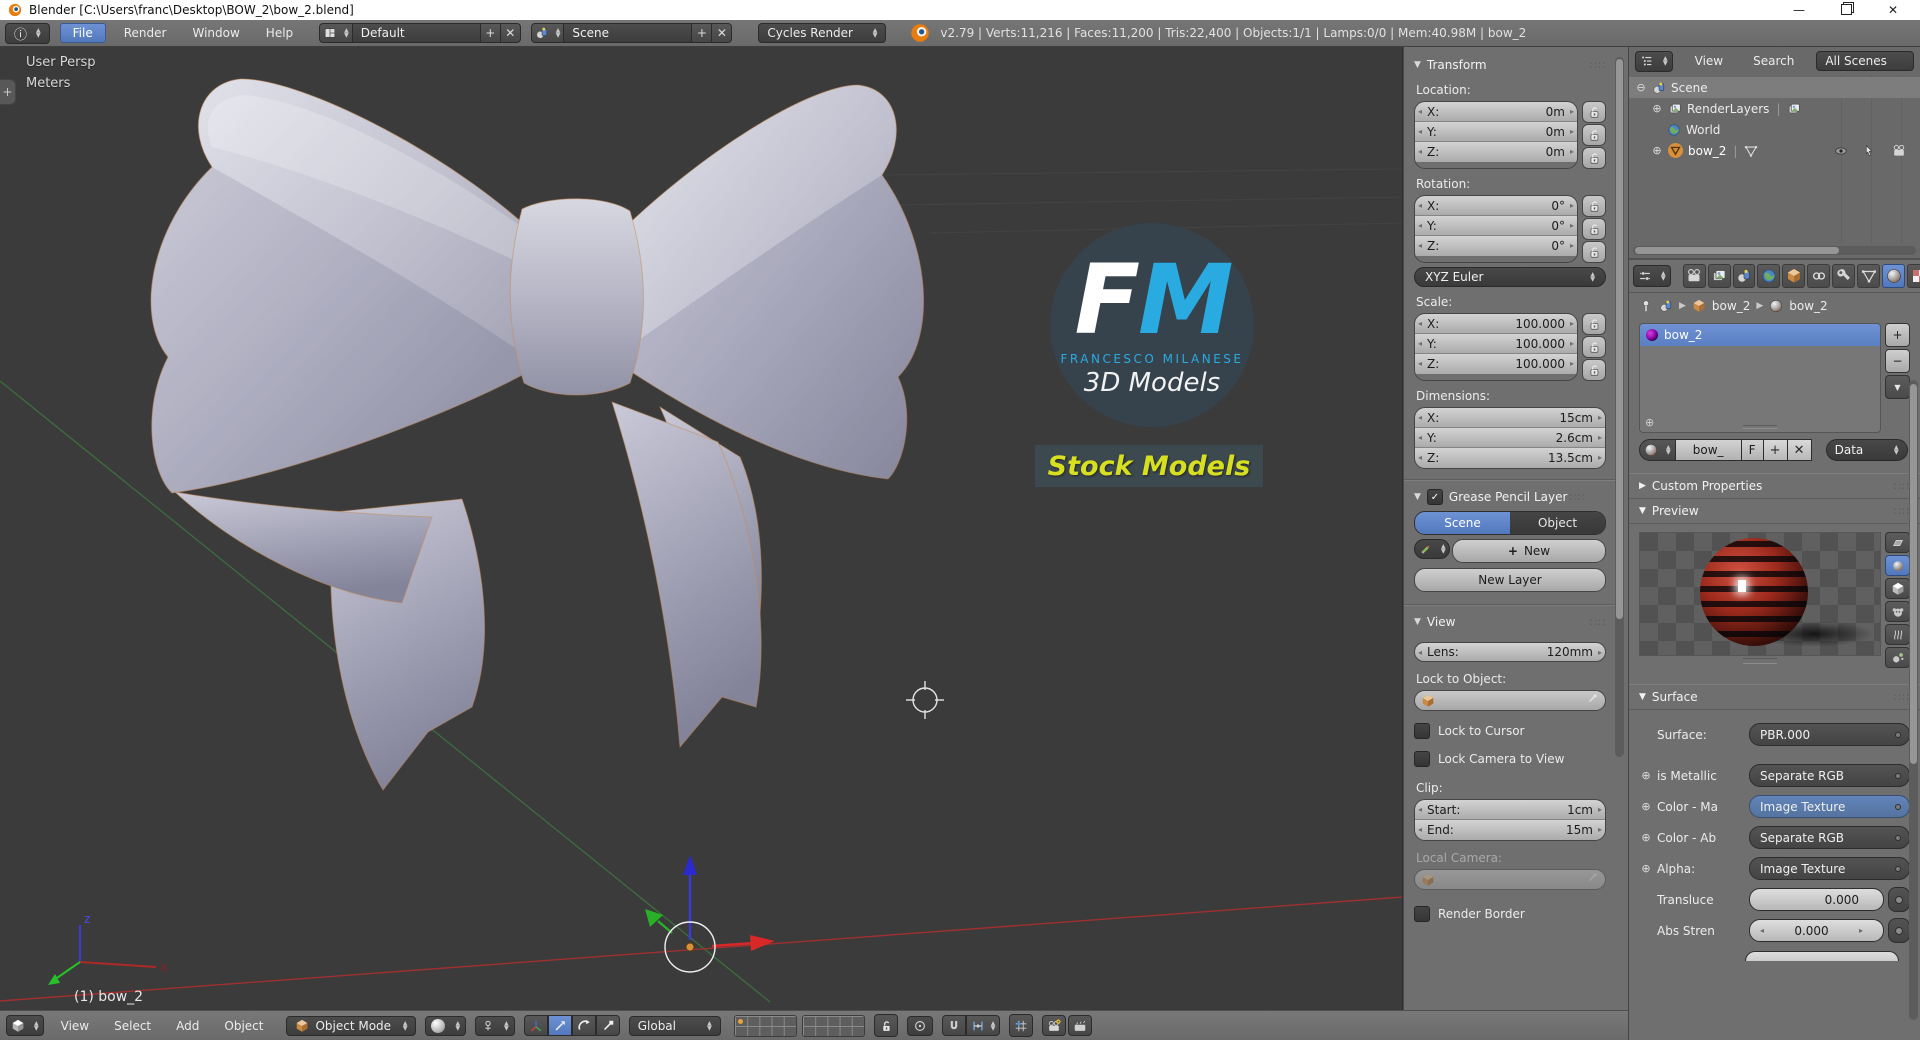 The image size is (1920, 1040). Describe the element at coordinates (351, 1025) in the screenshot. I see `interaction-mode-select: Object Mode ▲ ▼` at that location.